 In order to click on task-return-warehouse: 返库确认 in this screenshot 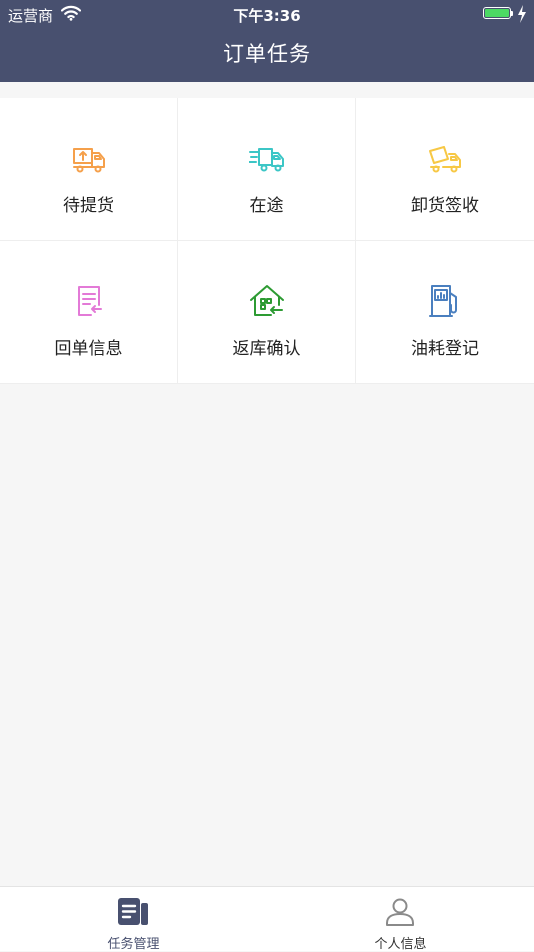, I will do `click(267, 312)`.